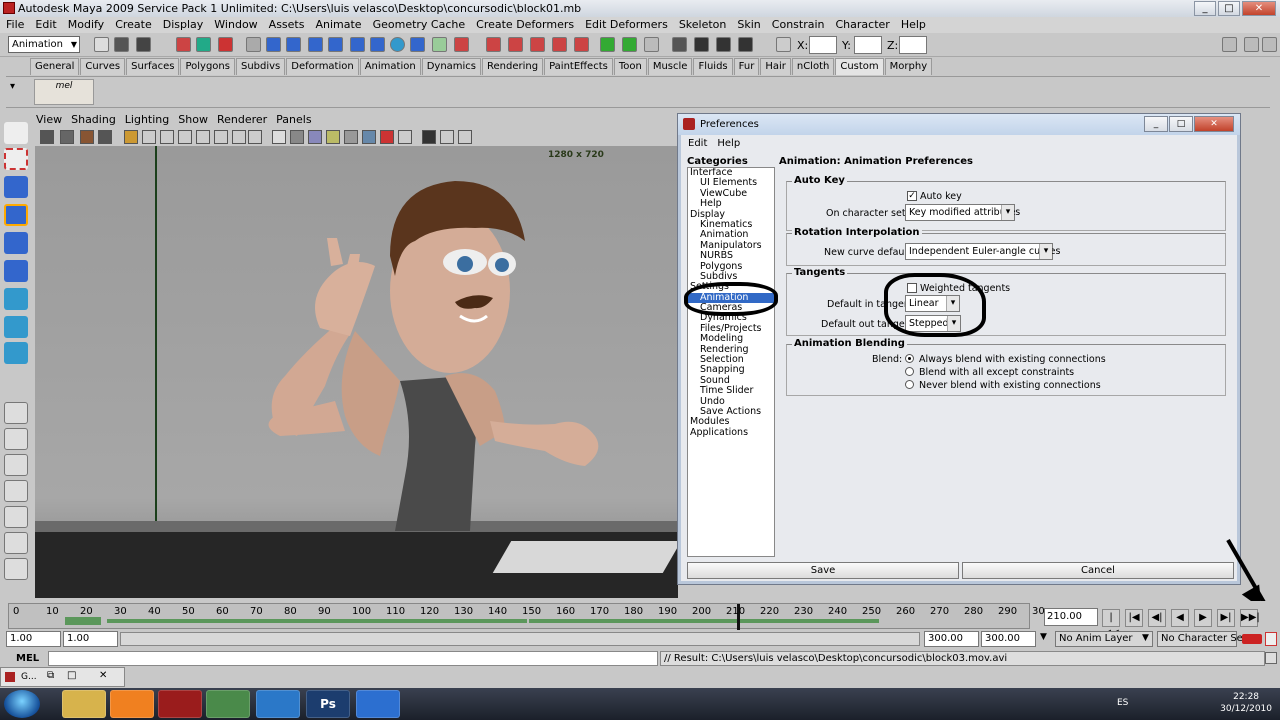 Image resolution: width=1280 pixels, height=720 pixels. Describe the element at coordinates (44, 44) in the screenshot. I see `menu-set-selector: Animation` at that location.